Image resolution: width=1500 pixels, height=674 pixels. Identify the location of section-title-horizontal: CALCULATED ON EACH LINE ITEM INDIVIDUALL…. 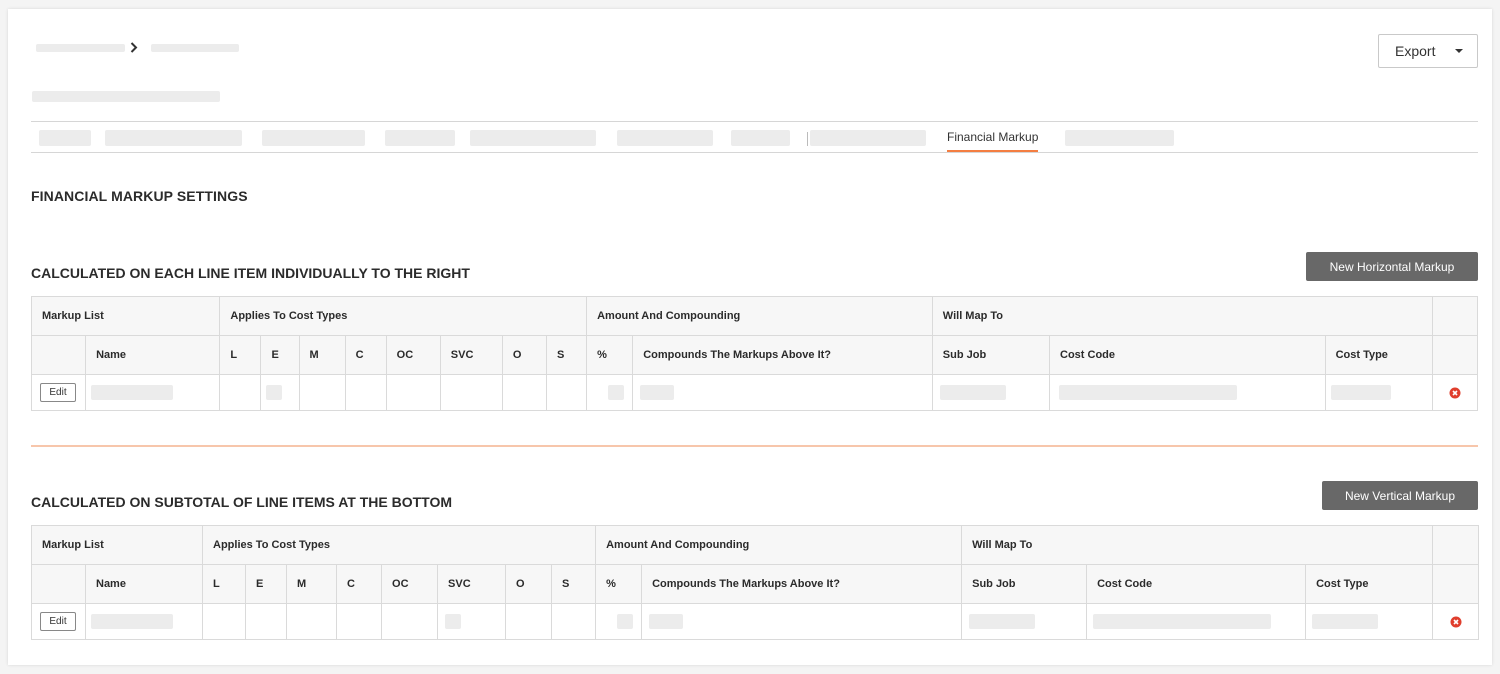
(250, 273).